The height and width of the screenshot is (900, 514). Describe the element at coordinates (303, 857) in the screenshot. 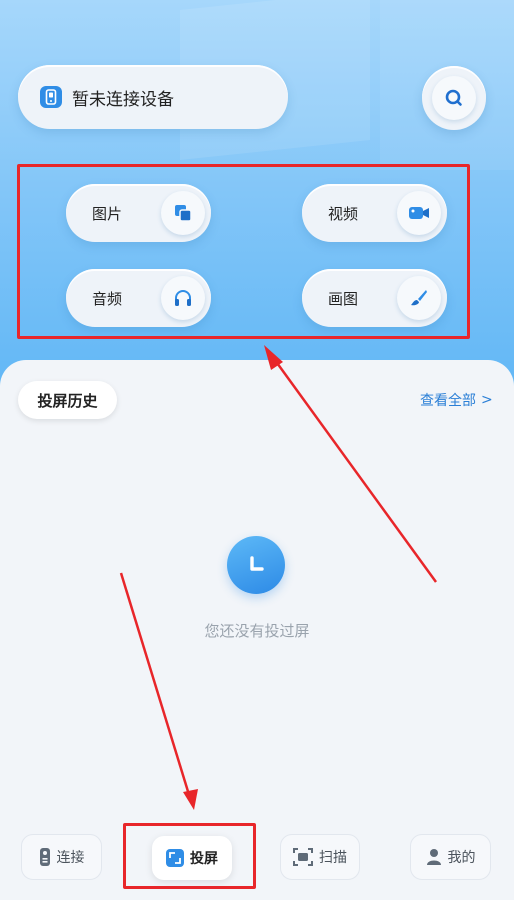

I see `scan-icon` at that location.